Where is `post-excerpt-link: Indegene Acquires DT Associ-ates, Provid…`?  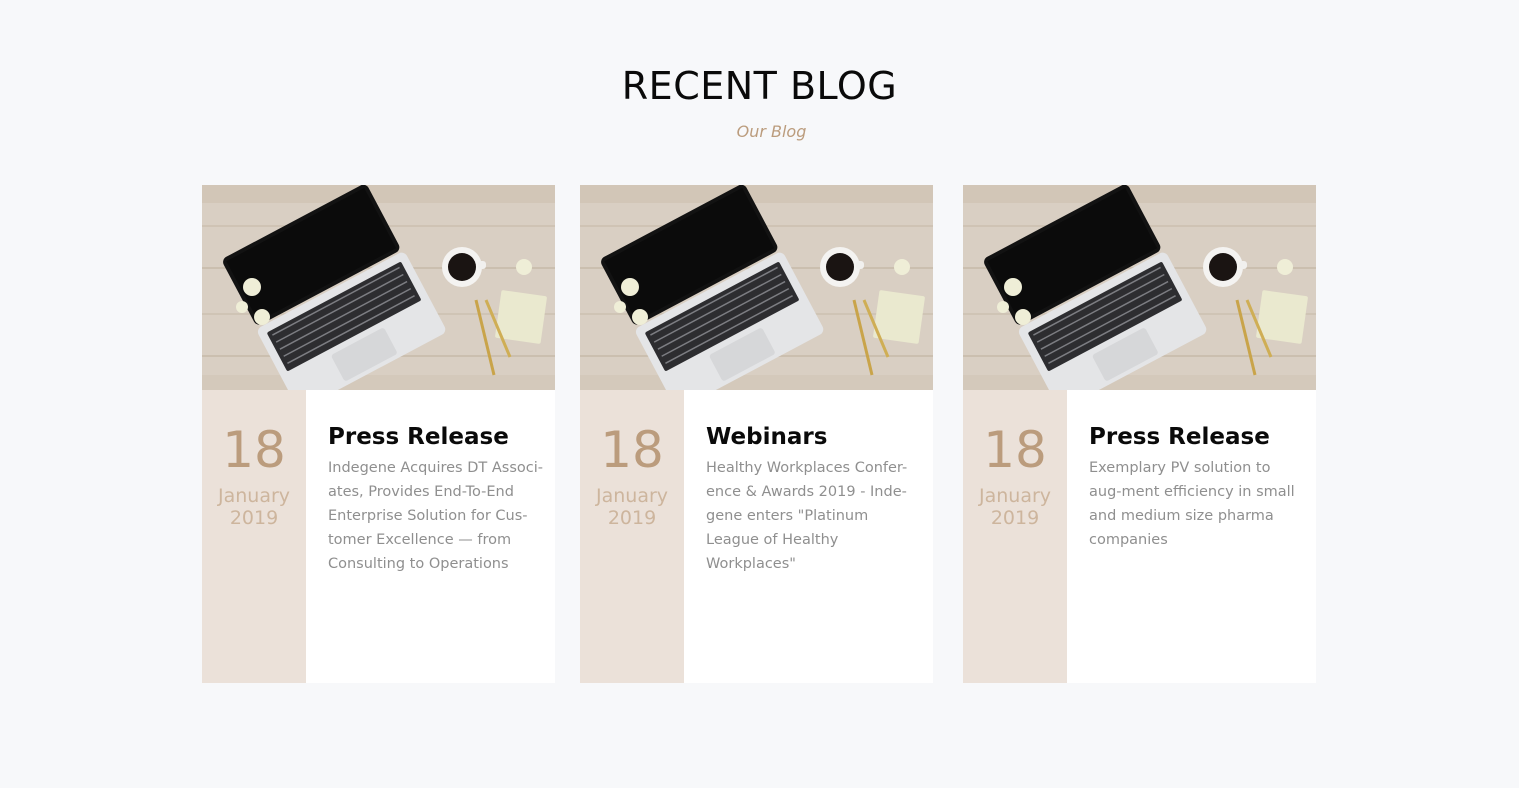
post-excerpt-link: Indegene Acquires DT Associ-ates, Provid… is located at coordinates (436, 516).